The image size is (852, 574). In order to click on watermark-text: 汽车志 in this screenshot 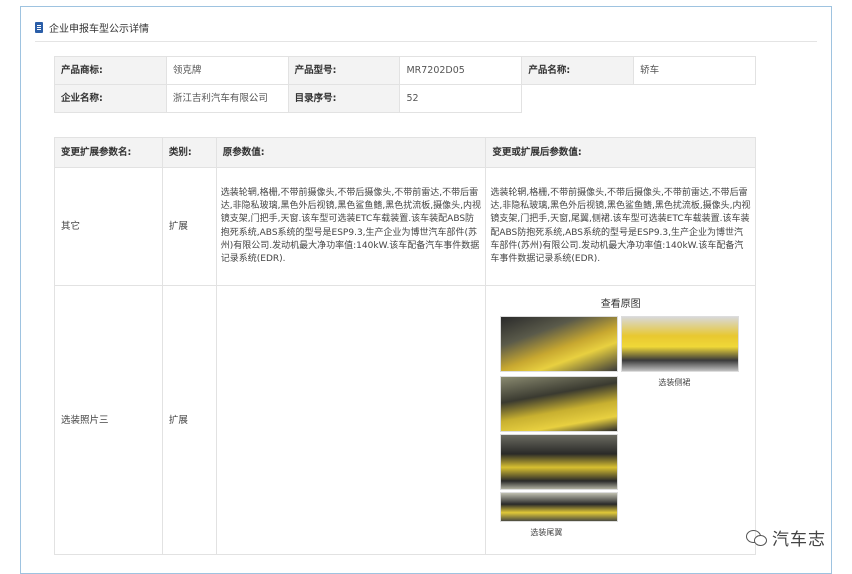, I will do `click(799, 540)`.